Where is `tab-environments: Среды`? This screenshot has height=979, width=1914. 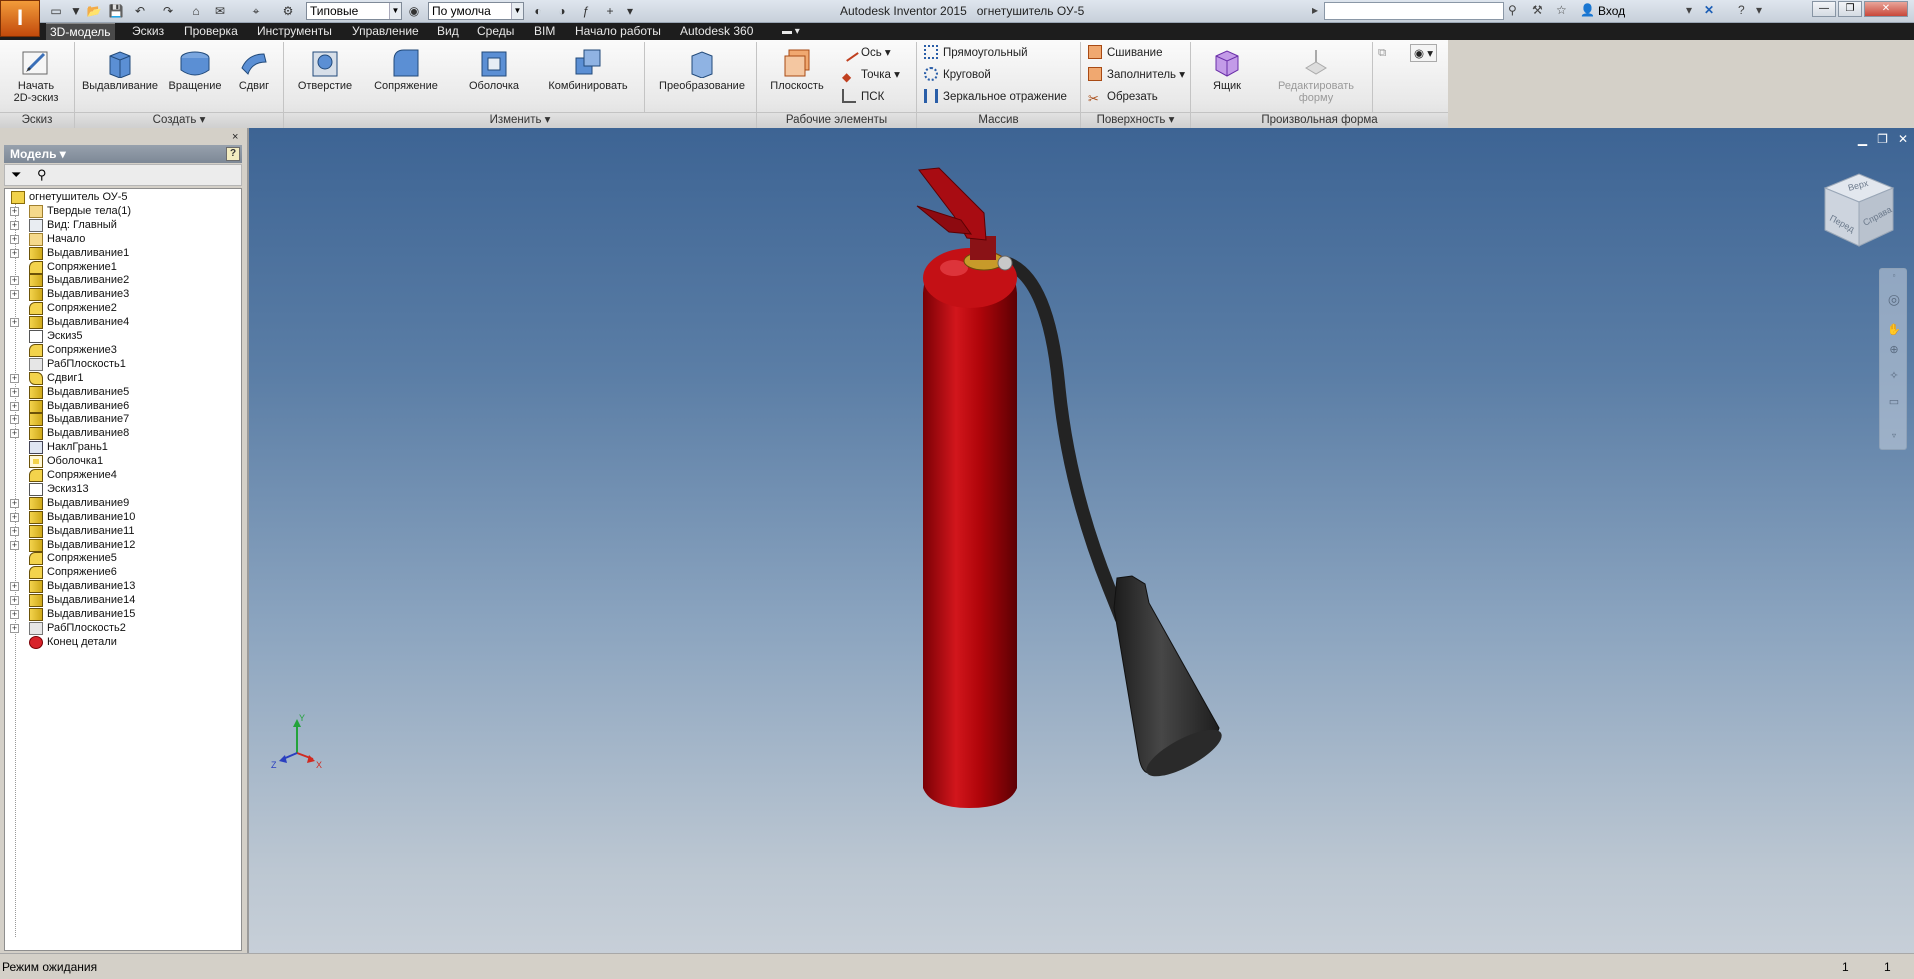 tab-environments: Среды is located at coordinates (495, 31).